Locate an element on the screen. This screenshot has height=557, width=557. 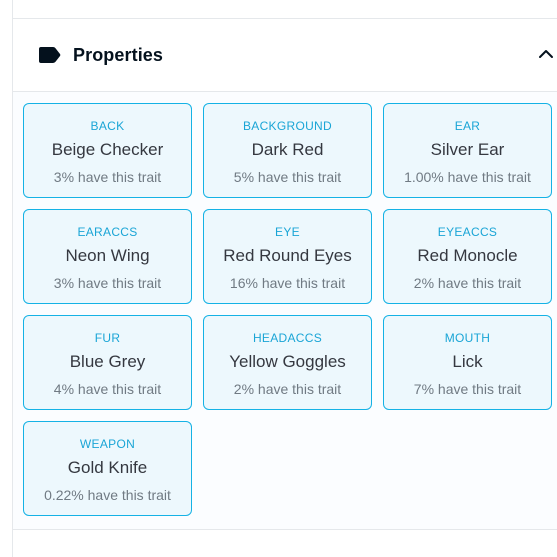
trait-rarity: 16% have this trait is located at coordinates (287, 283).